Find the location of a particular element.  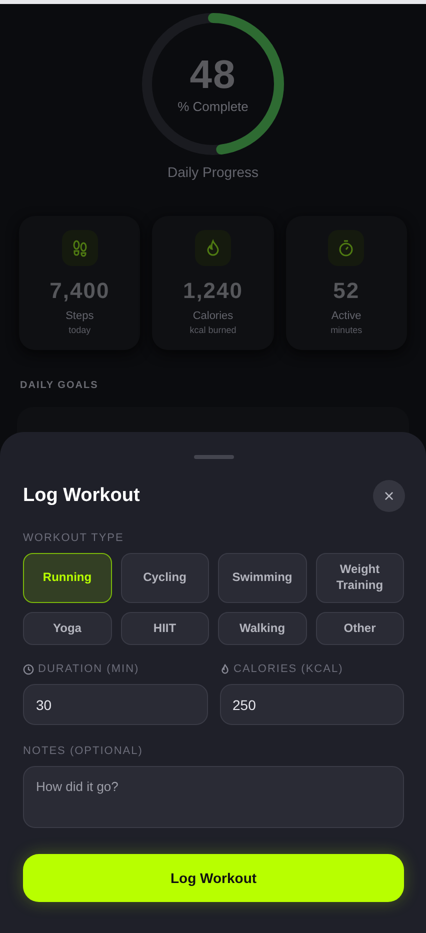

log-workout-button: Log Workout is located at coordinates (213, 878).